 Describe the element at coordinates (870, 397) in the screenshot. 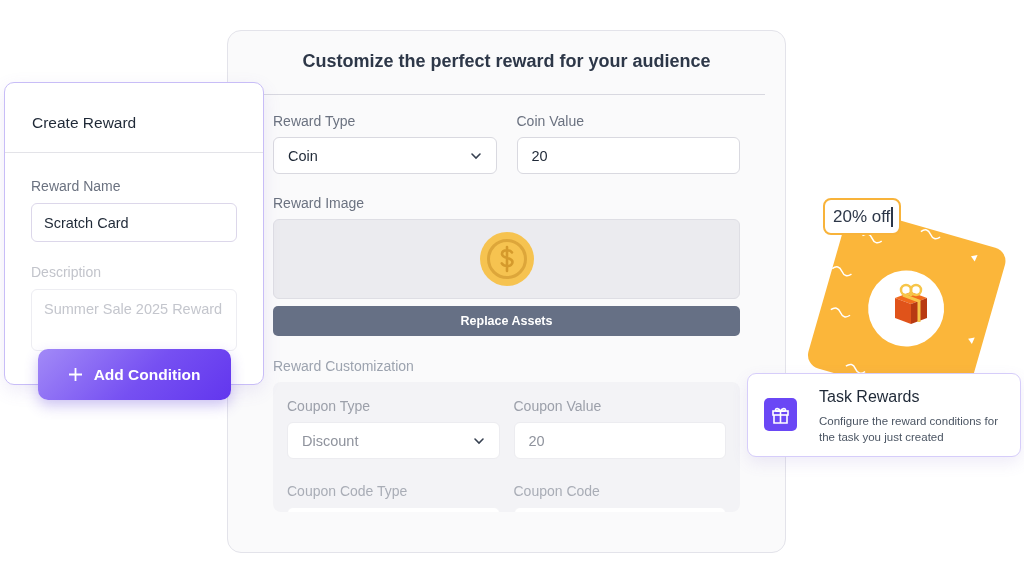

I see `card-title: Task Rewards` at that location.